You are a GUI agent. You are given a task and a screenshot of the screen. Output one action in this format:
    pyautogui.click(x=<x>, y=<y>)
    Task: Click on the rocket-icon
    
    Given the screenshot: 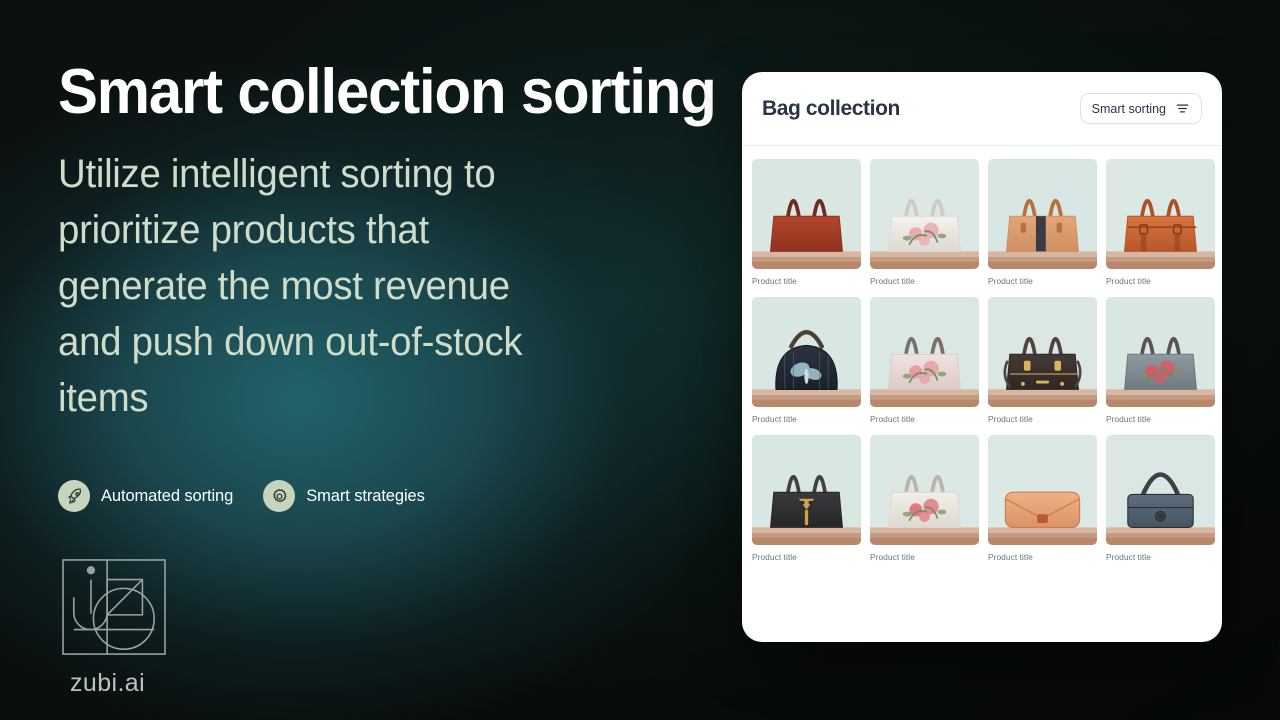 What is the action you would take?
    pyautogui.click(x=74, y=496)
    